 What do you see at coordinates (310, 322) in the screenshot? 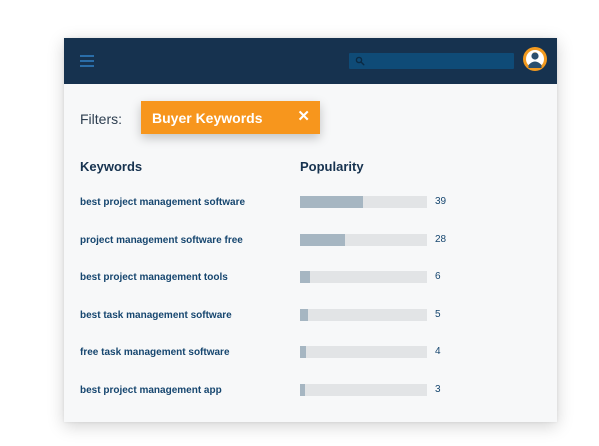
I see `table-row: best task management software 5` at bounding box center [310, 322].